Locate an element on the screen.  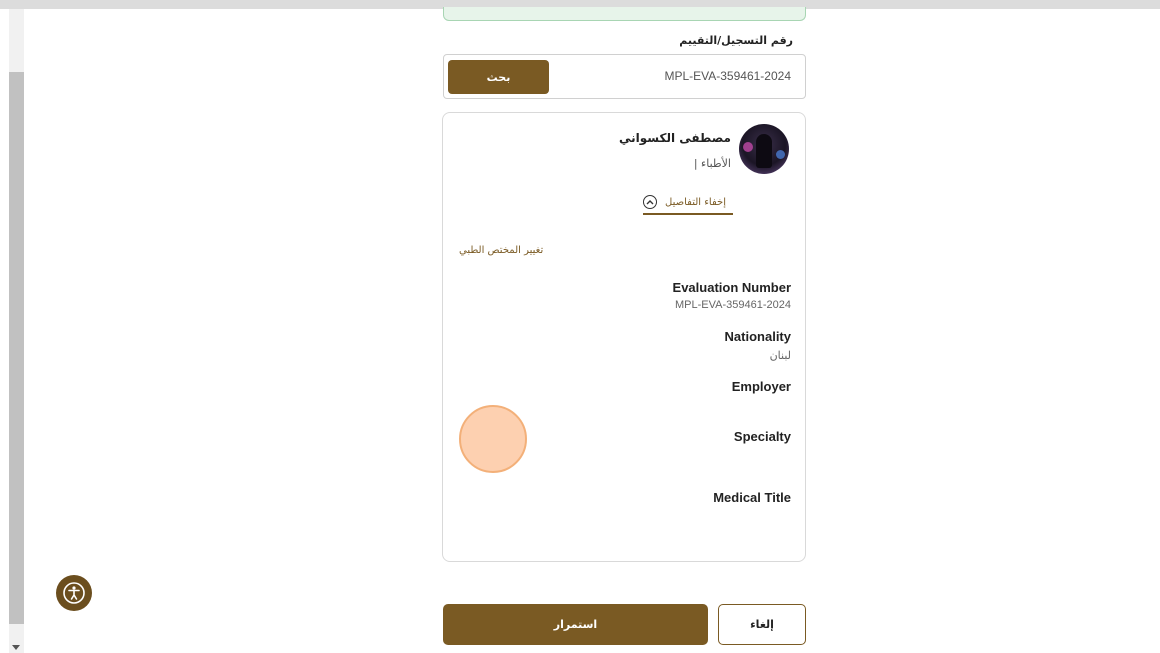
hide-details-toggle: إخفاء التفاصيل is located at coordinates (688, 203).